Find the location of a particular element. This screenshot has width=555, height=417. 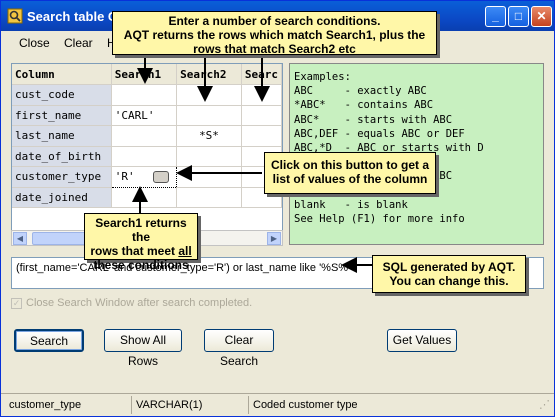

search1-cell: 'CARL' is located at coordinates (144, 115).